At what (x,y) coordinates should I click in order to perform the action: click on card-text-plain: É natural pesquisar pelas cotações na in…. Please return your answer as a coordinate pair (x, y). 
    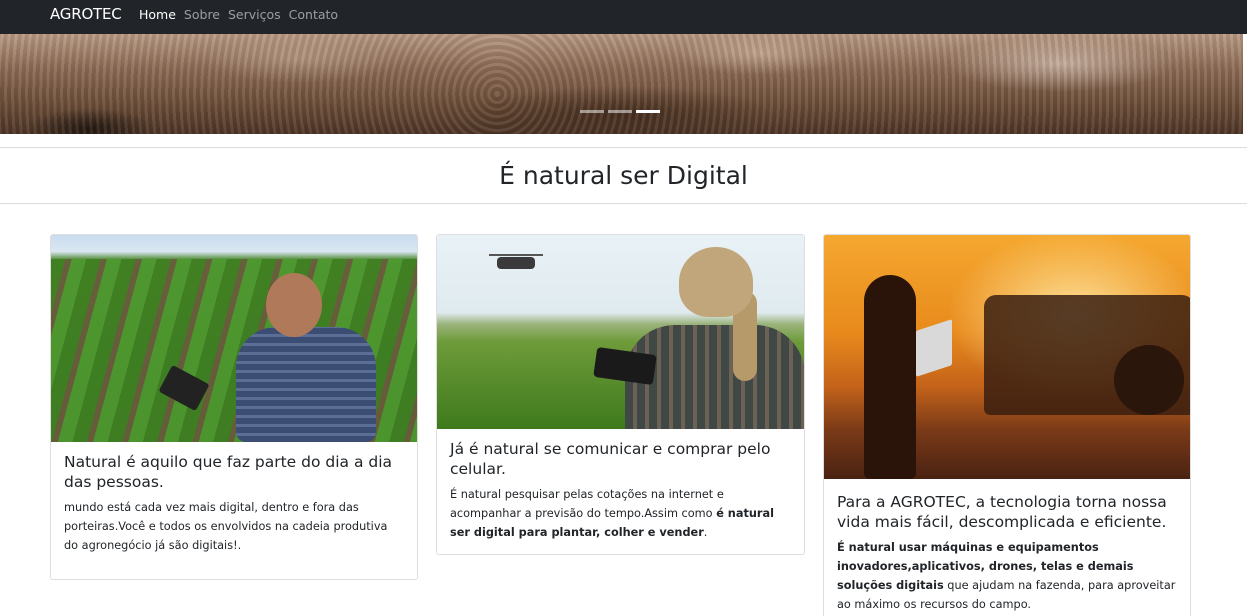
    Looking at the image, I should click on (587, 504).